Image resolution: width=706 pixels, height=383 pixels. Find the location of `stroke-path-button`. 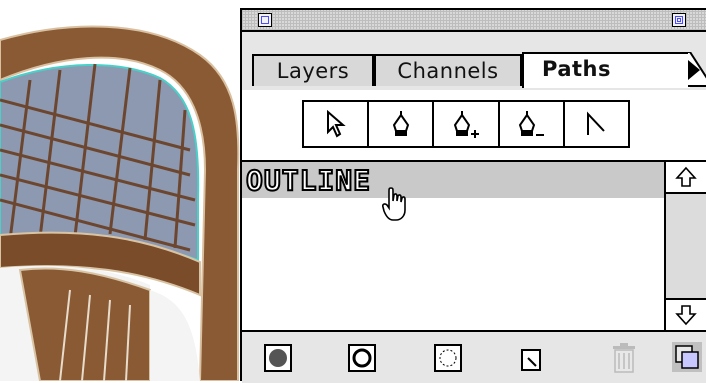

stroke-path-button is located at coordinates (362, 358).